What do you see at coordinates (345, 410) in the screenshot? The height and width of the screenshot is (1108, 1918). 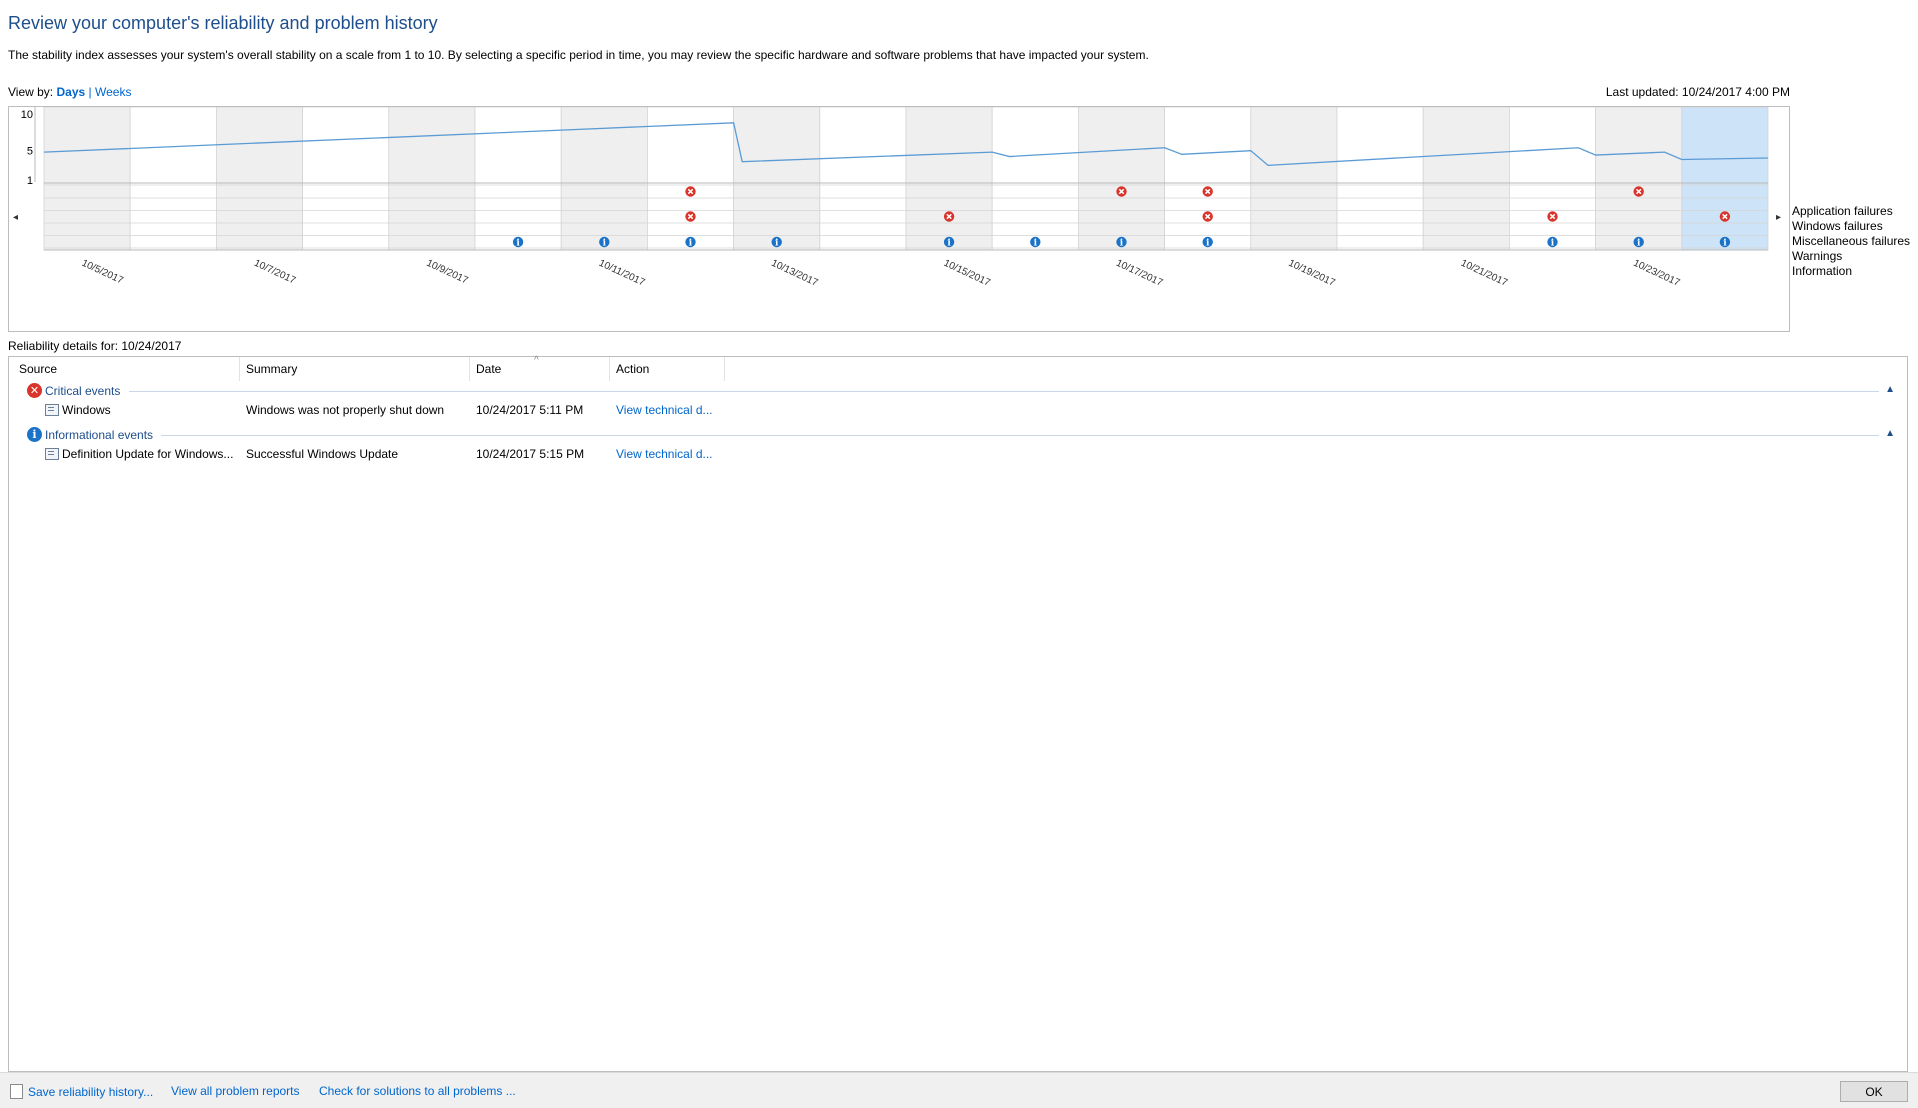 I see `row-summary: Windows was not properly shut down` at bounding box center [345, 410].